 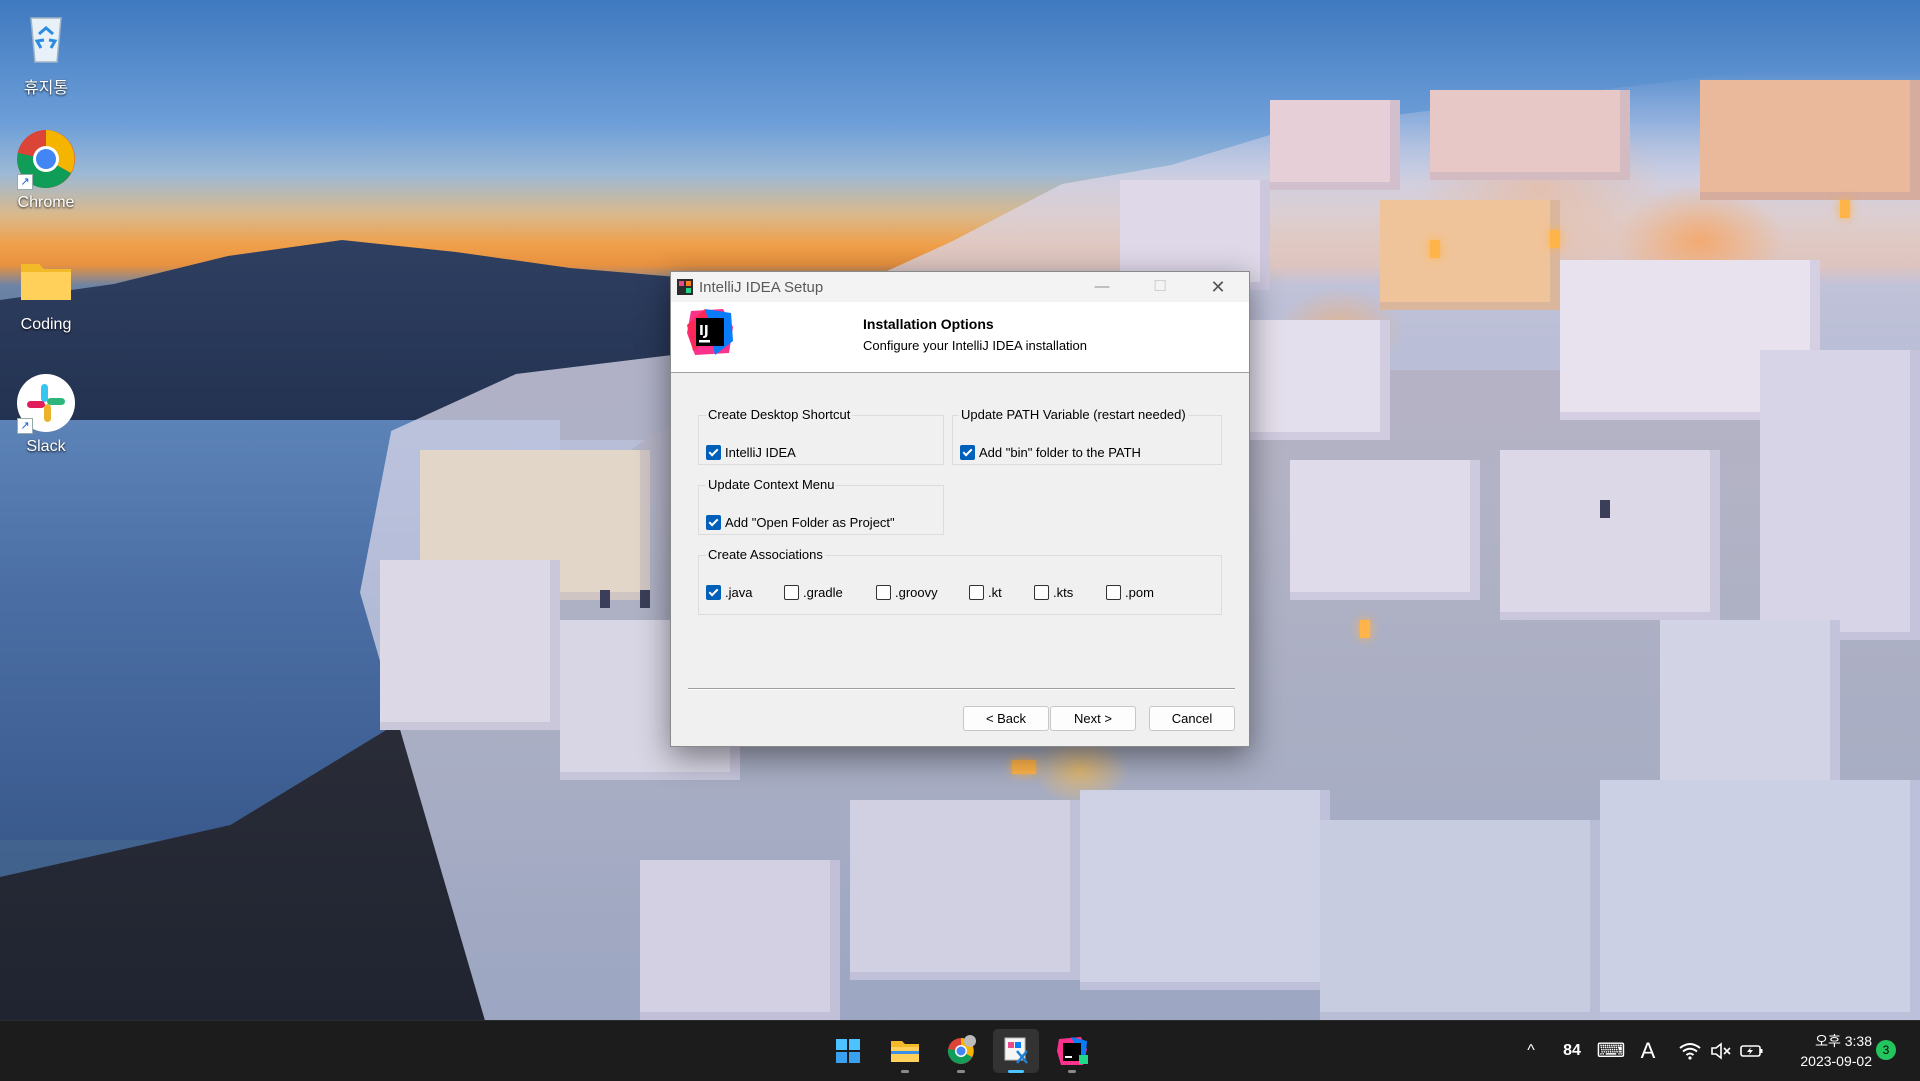 I want to click on file-explorer-icon, so click(x=905, y=1051).